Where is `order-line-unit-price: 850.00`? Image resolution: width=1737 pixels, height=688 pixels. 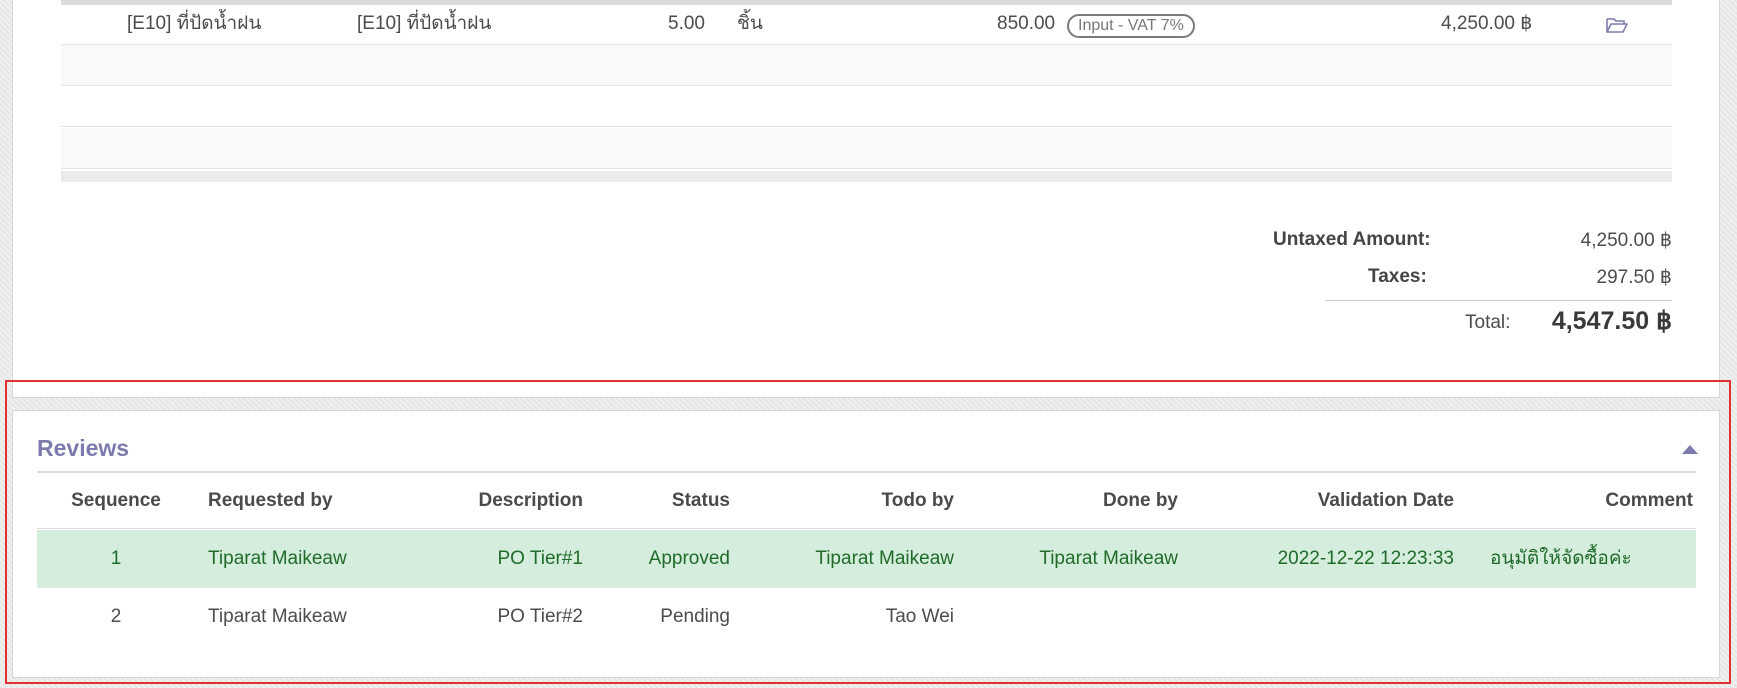 order-line-unit-price: 850.00 is located at coordinates (1026, 24).